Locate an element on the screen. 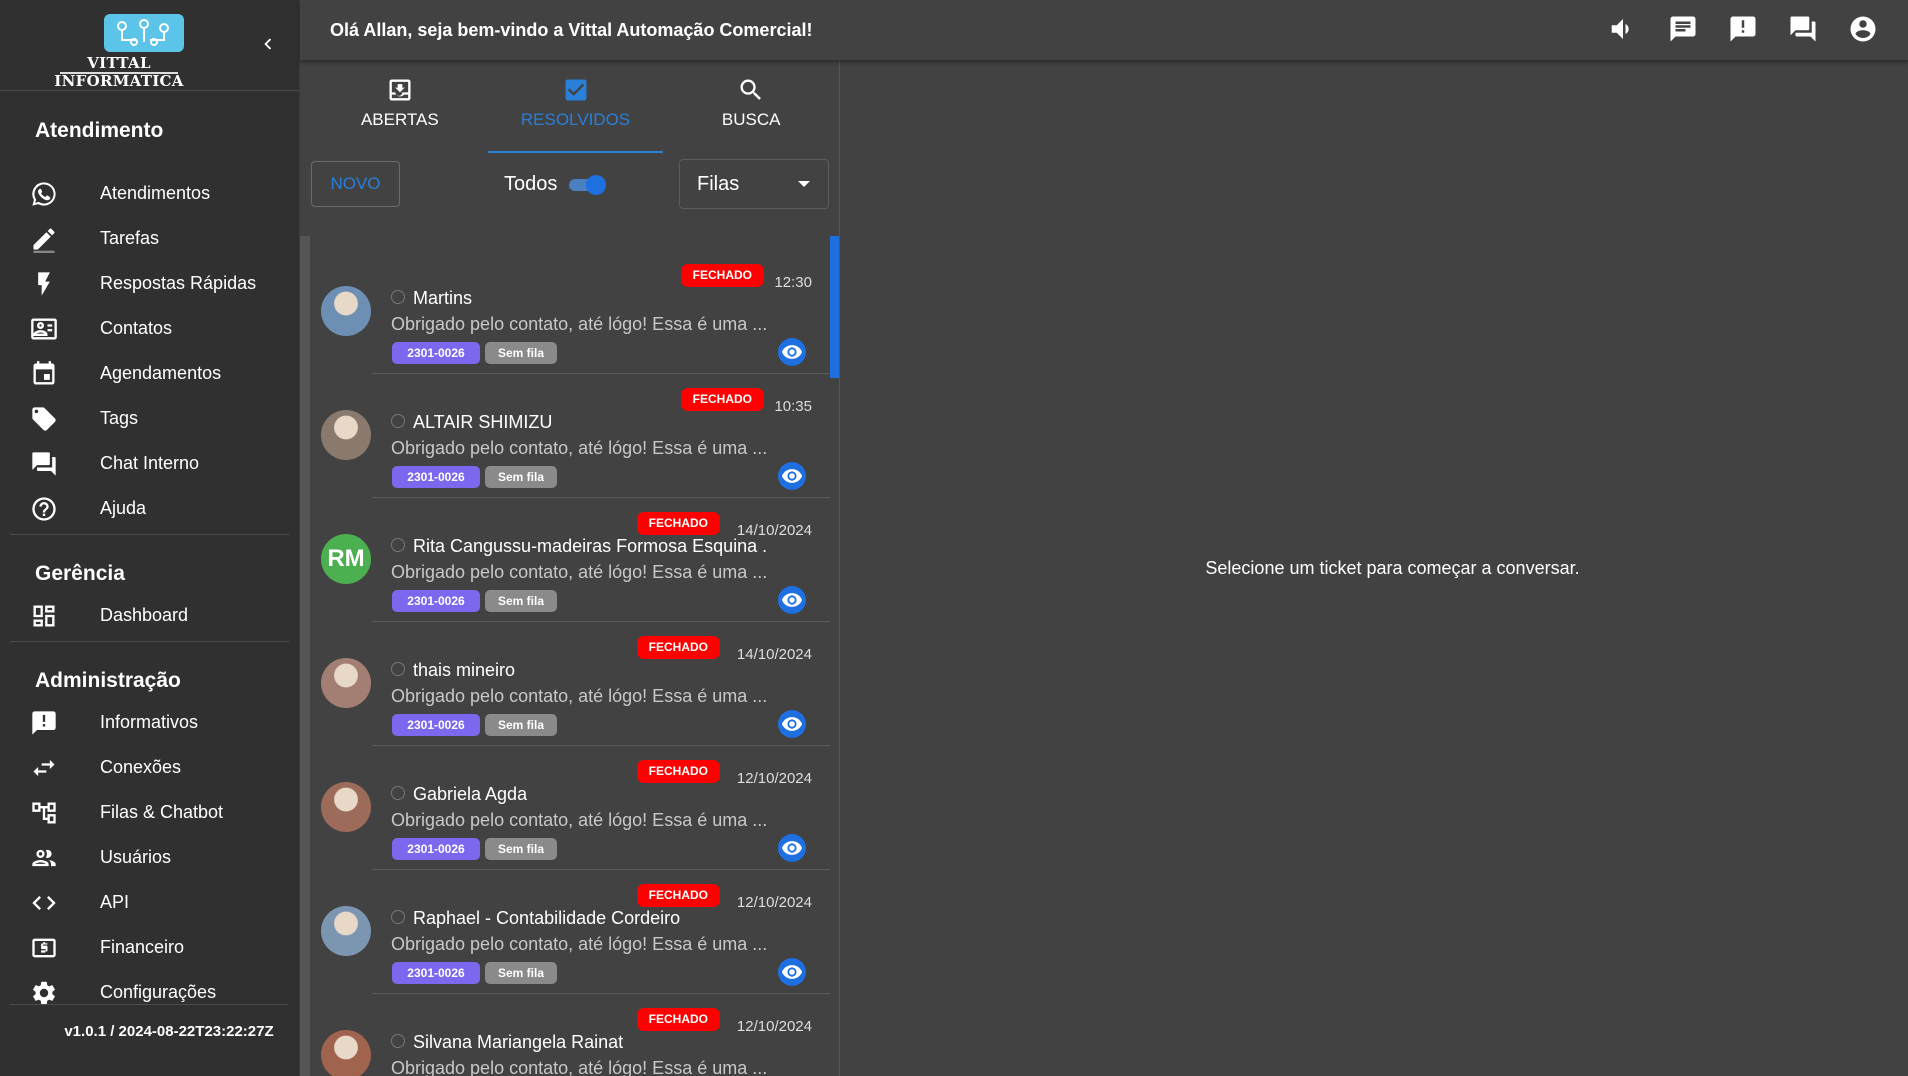  sidebar-item-usuarios: Usuários is located at coordinates (149, 857).